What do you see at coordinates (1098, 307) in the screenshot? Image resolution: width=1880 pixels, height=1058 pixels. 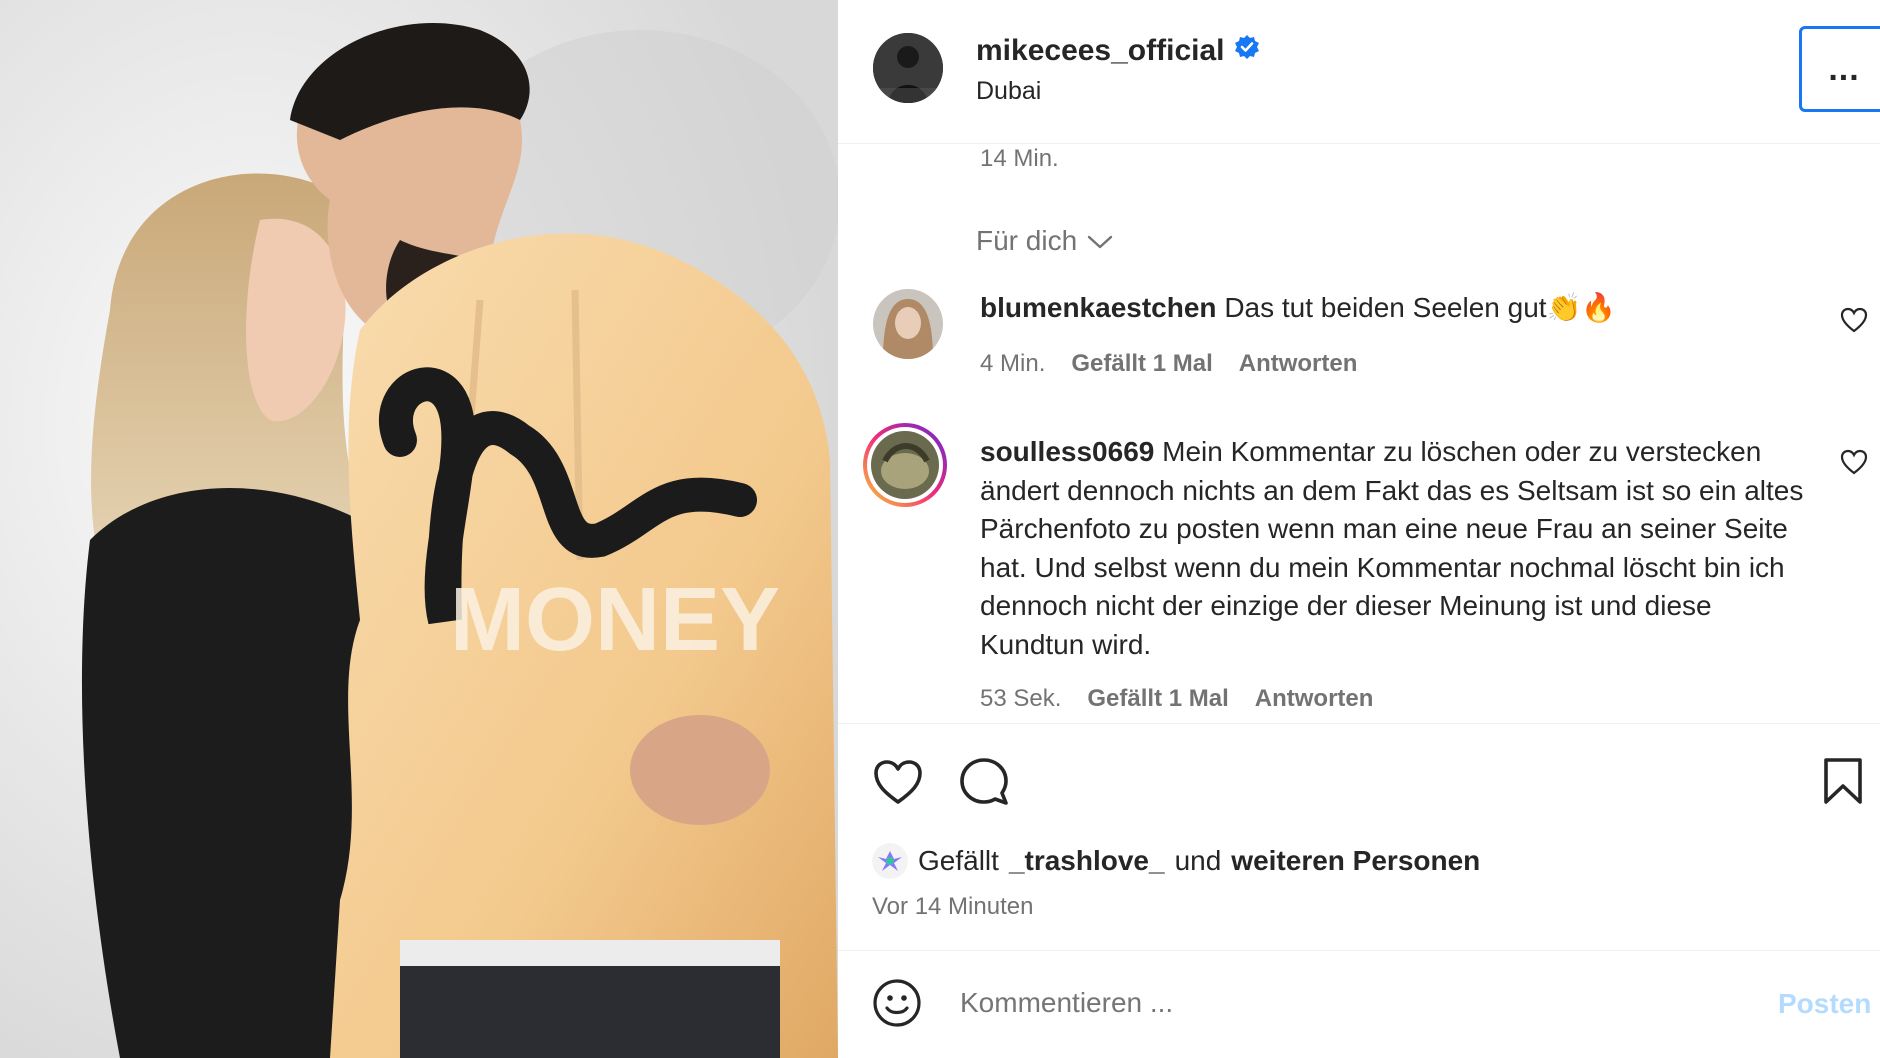 I see `commenter-username: blumenkaestchen` at bounding box center [1098, 307].